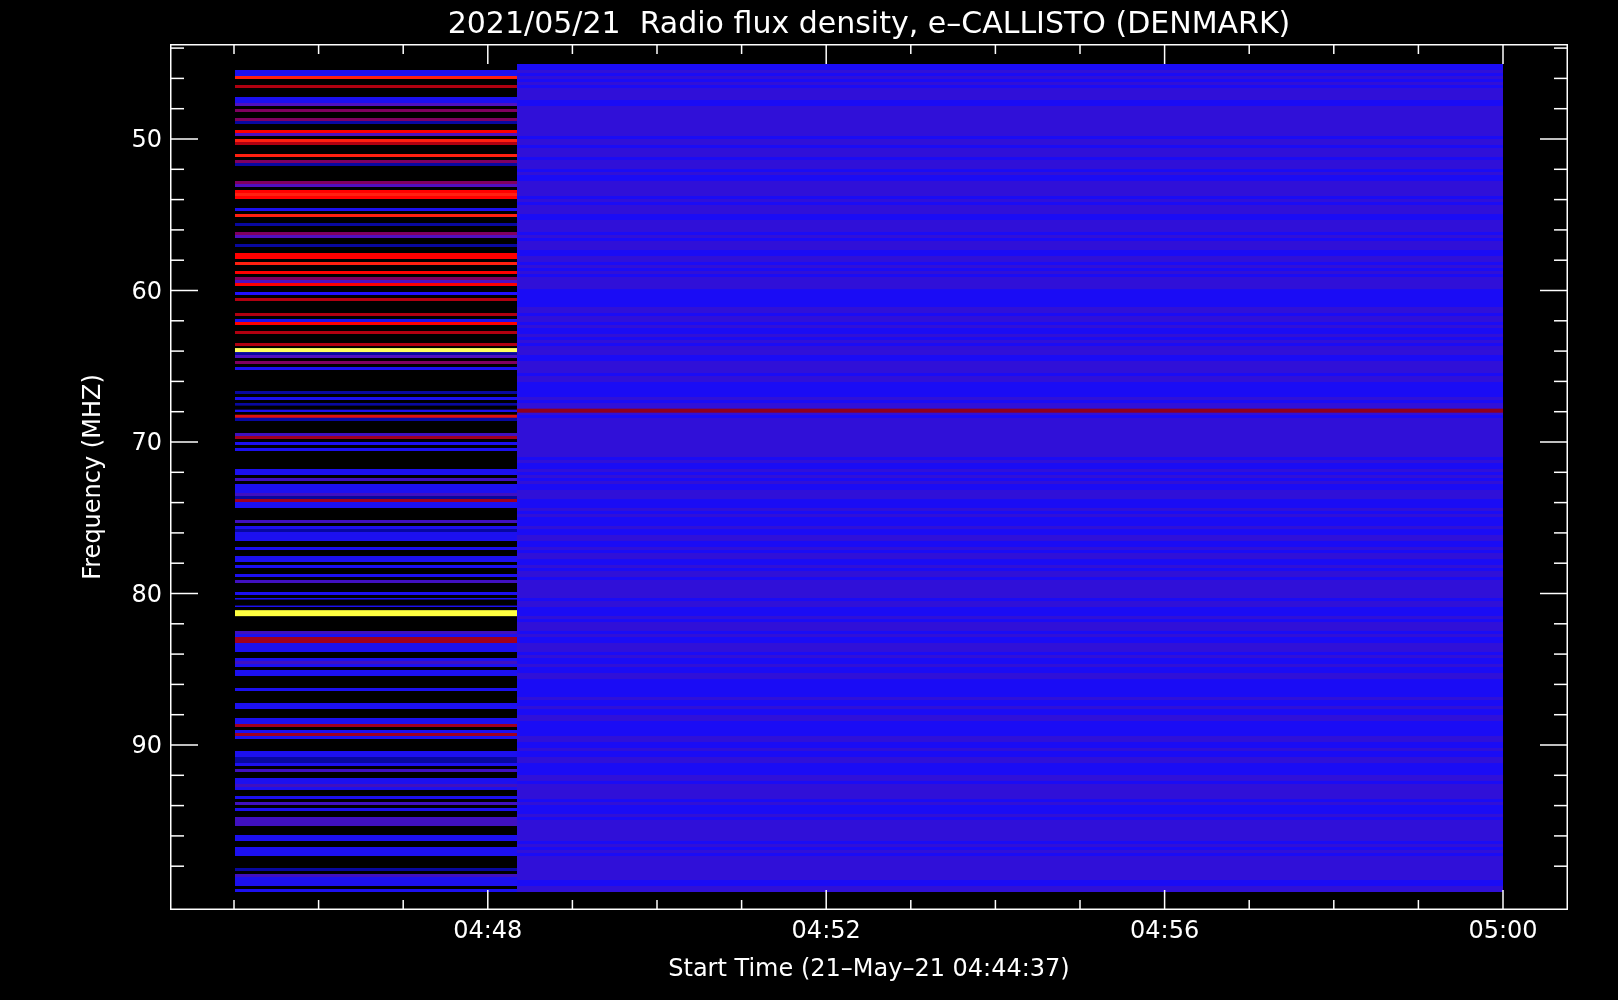  Describe the element at coordinates (869, 22) in the screenshot. I see `plot-title: 2021/05/21 Radio flux density, e–CALLISTO (DENMARK)` at that location.